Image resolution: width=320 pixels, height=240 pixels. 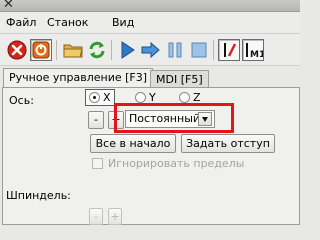 What do you see at coordinates (175, 50) in the screenshot?
I see `pause-icon` at bounding box center [175, 50].